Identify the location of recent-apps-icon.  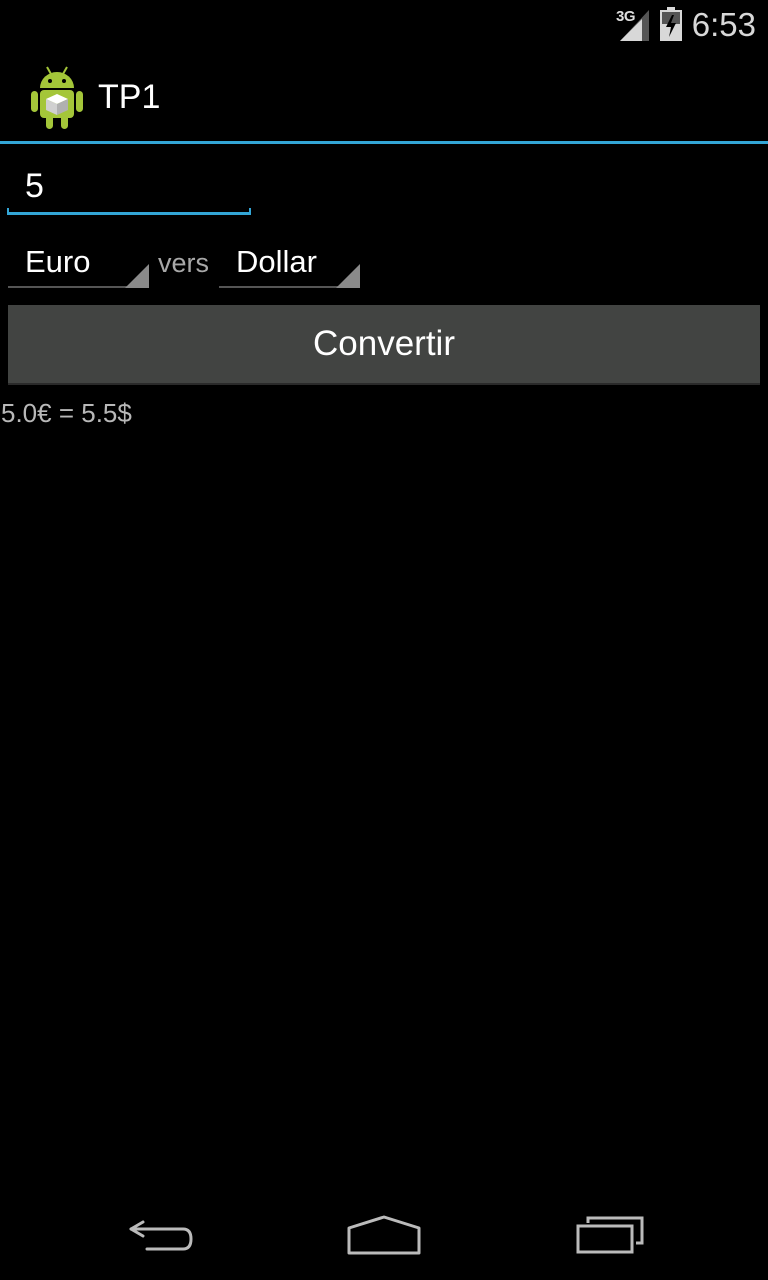
(610, 1235).